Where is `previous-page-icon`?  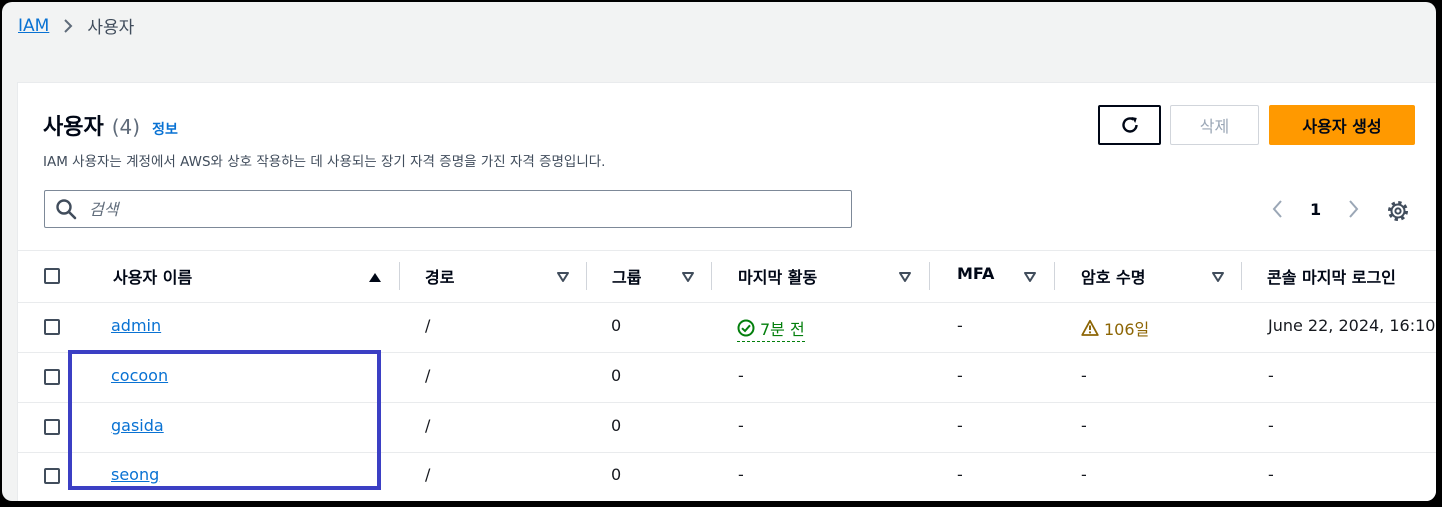
previous-page-icon is located at coordinates (1278, 209).